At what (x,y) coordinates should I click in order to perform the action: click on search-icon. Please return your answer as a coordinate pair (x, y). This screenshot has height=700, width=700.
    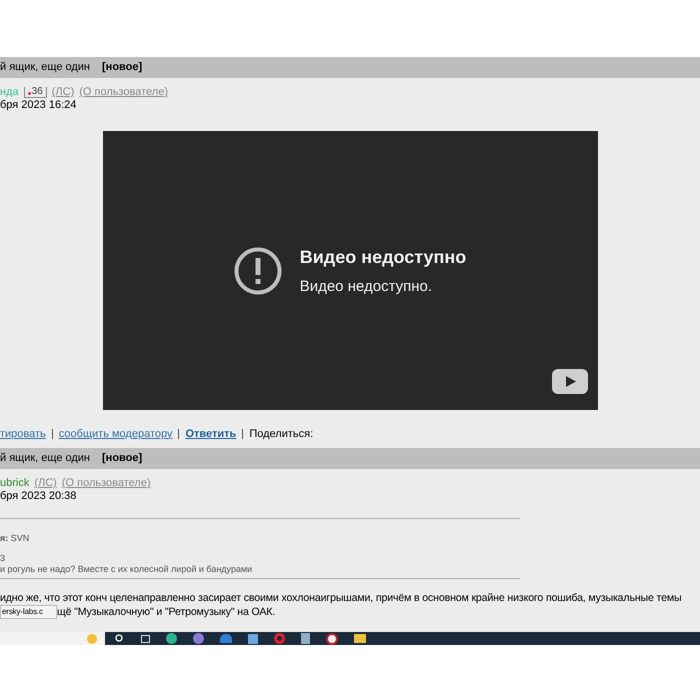
    Looking at the image, I should click on (120, 639).